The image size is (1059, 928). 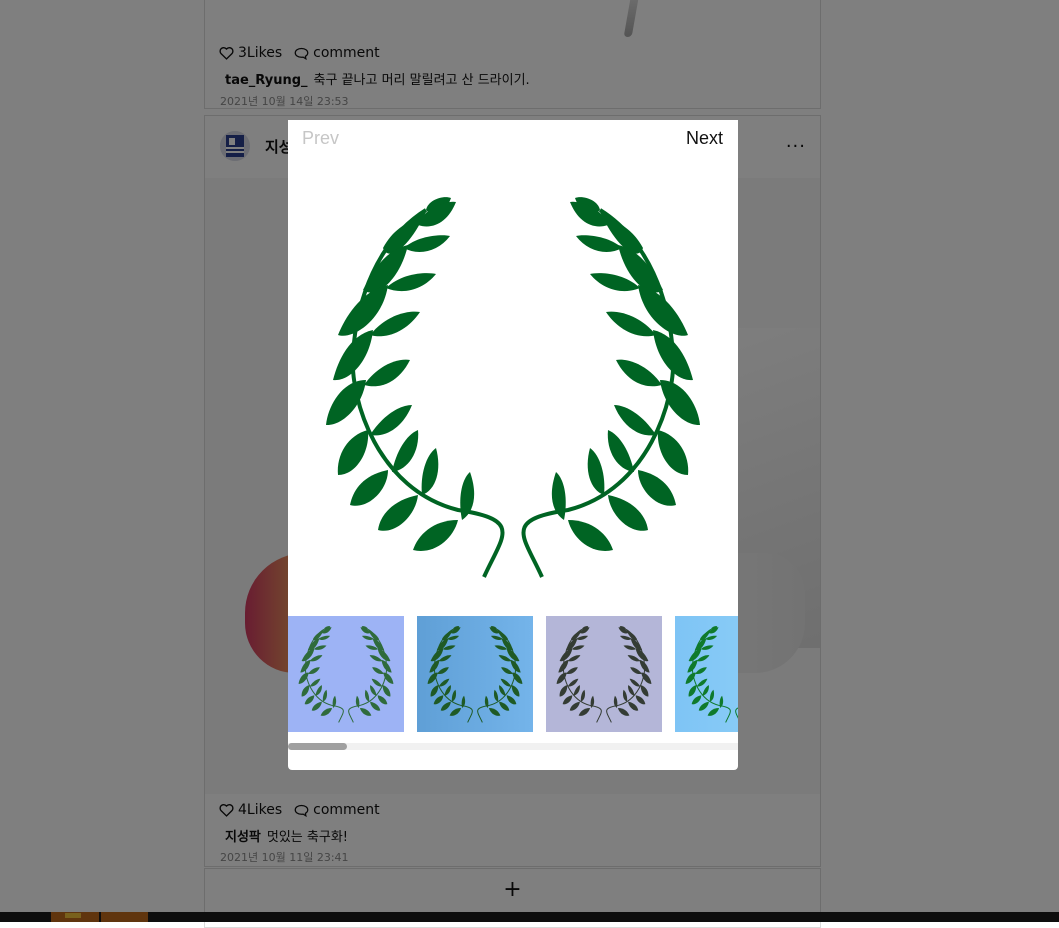 What do you see at coordinates (513, 387) in the screenshot?
I see `laurel-wreath-image` at bounding box center [513, 387].